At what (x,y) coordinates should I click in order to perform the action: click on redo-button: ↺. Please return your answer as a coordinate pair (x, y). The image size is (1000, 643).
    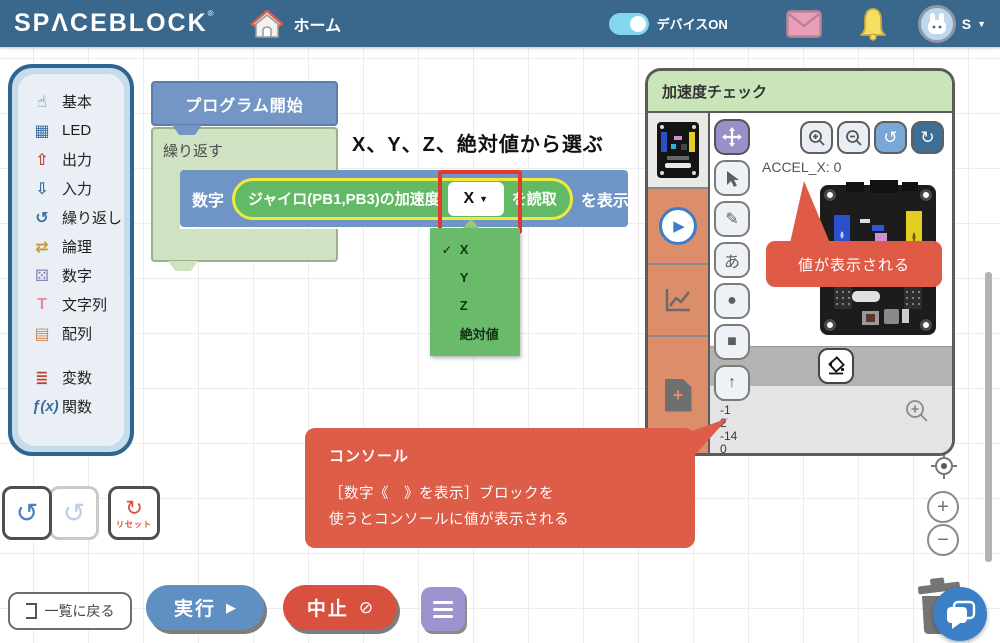
    Looking at the image, I should click on (74, 513).